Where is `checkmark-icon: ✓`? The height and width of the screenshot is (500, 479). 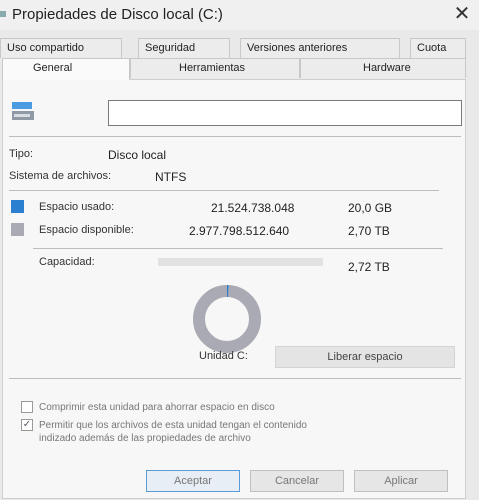
checkmark-icon: ✓ is located at coordinates (27, 424).